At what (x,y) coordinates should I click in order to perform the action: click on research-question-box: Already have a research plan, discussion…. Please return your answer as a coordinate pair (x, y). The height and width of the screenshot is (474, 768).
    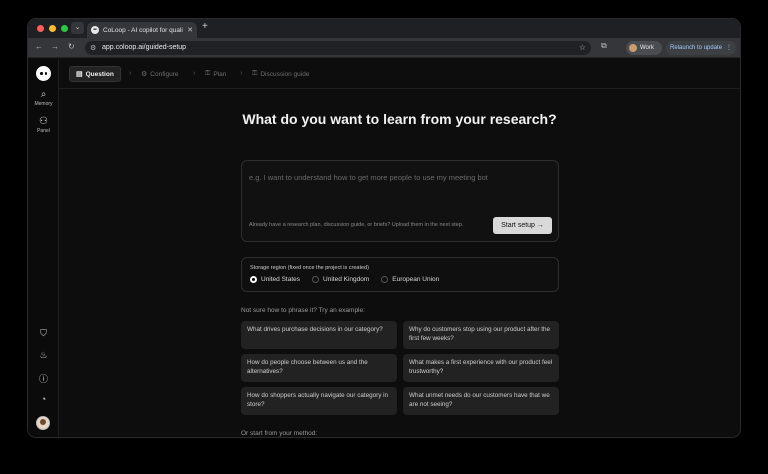
    Looking at the image, I should click on (400, 201).